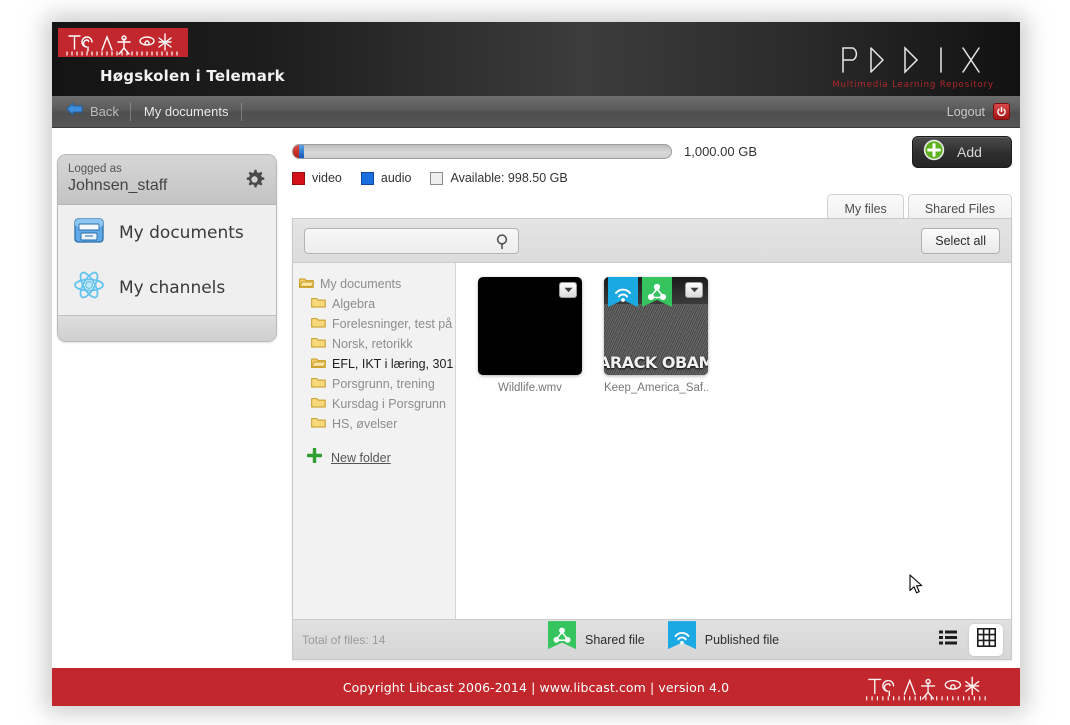 This screenshot has height=725, width=1070. I want to click on sidebar-item-my-channels: My channels, so click(167, 287).